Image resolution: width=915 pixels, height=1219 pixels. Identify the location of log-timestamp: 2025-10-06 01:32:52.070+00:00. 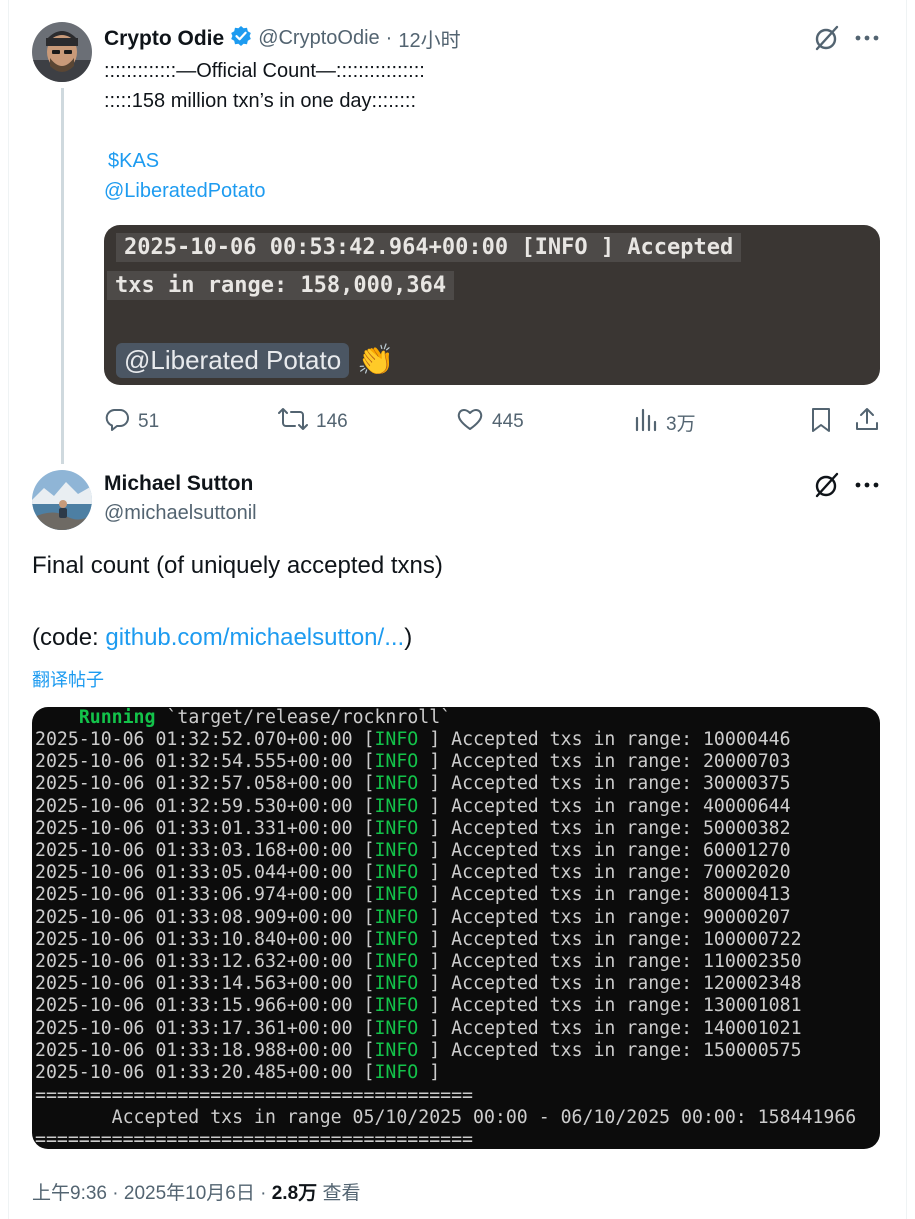
(194, 739).